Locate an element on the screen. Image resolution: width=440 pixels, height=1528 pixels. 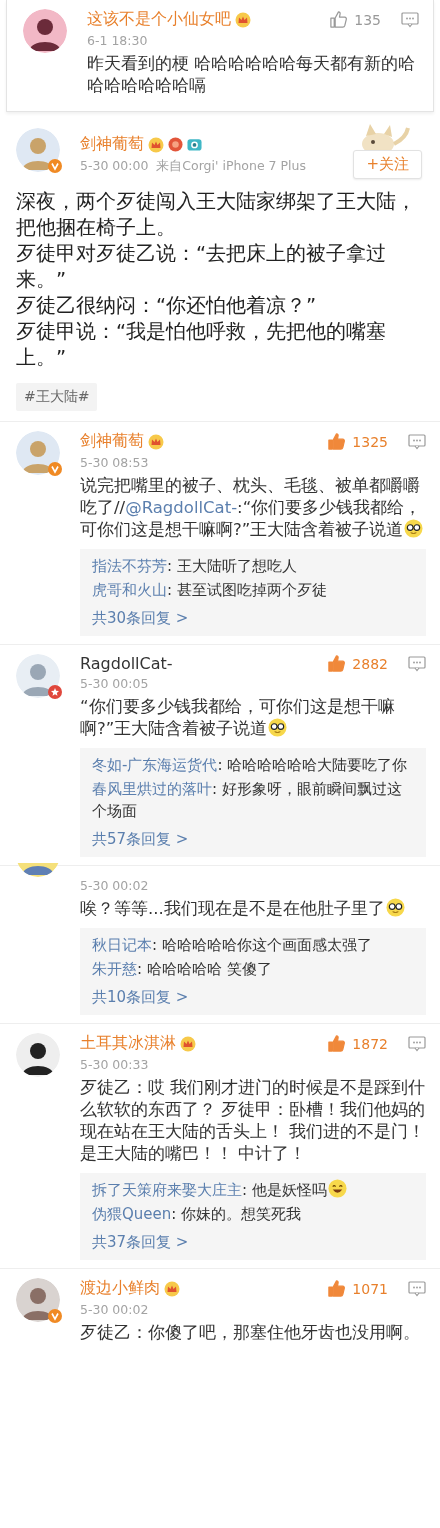
more-replies-link: 共57条回复 > is located at coordinates (140, 839).